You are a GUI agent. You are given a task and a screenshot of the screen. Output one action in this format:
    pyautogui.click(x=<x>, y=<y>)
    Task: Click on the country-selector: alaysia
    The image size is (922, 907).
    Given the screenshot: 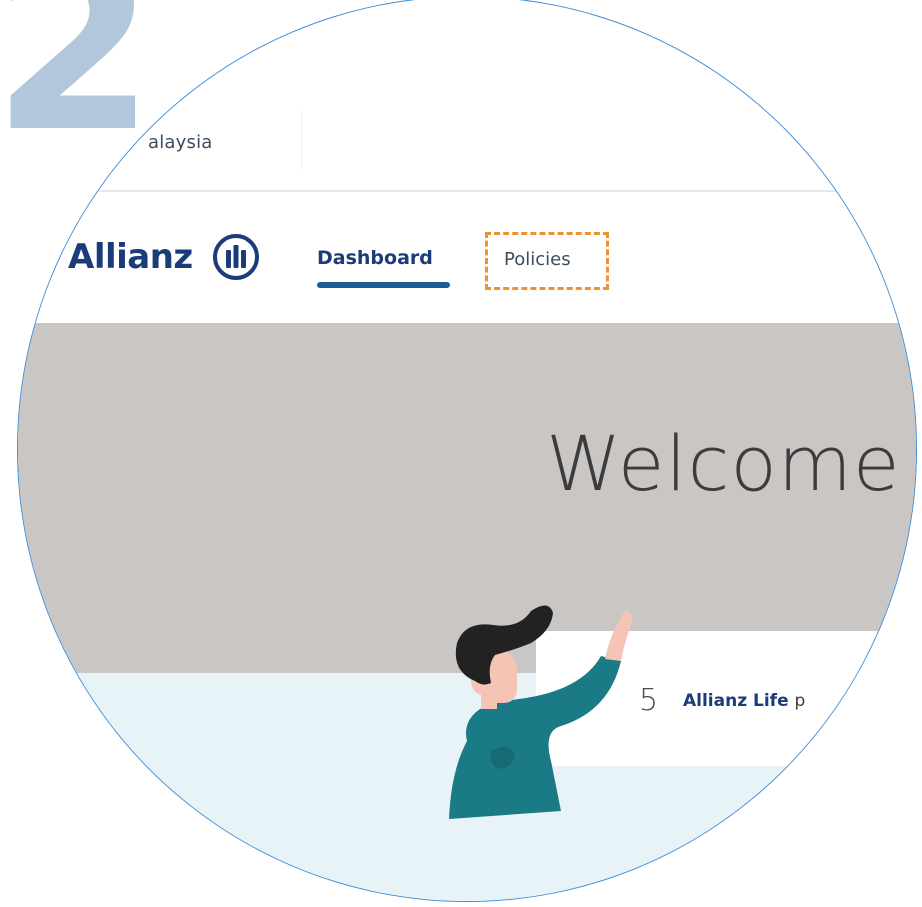 What is the action you would take?
    pyautogui.click(x=180, y=142)
    